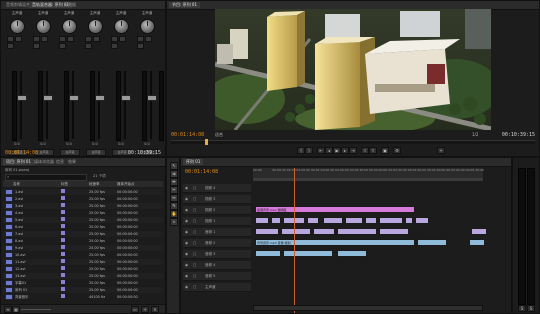  What do you see at coordinates (441, 150) in the screenshot?
I see `add-button-icon: +` at bounding box center [441, 150].